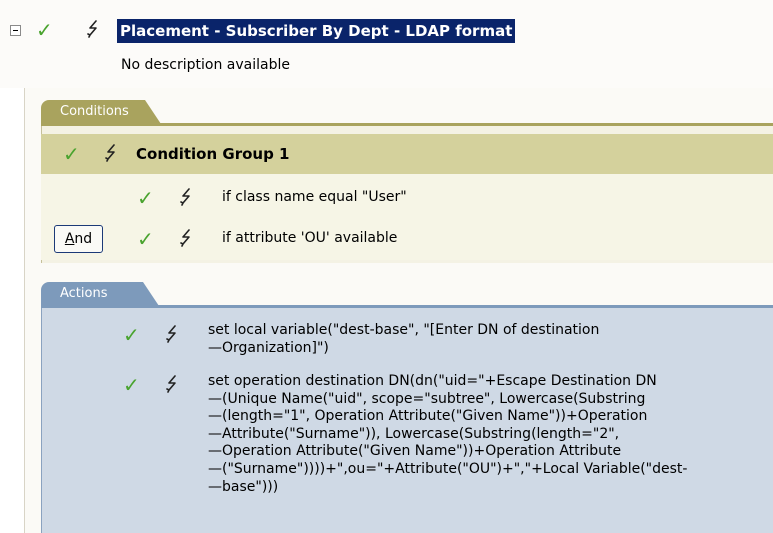  Describe the element at coordinates (84, 293) in the screenshot. I see `tab-actions-label: Actions` at that location.